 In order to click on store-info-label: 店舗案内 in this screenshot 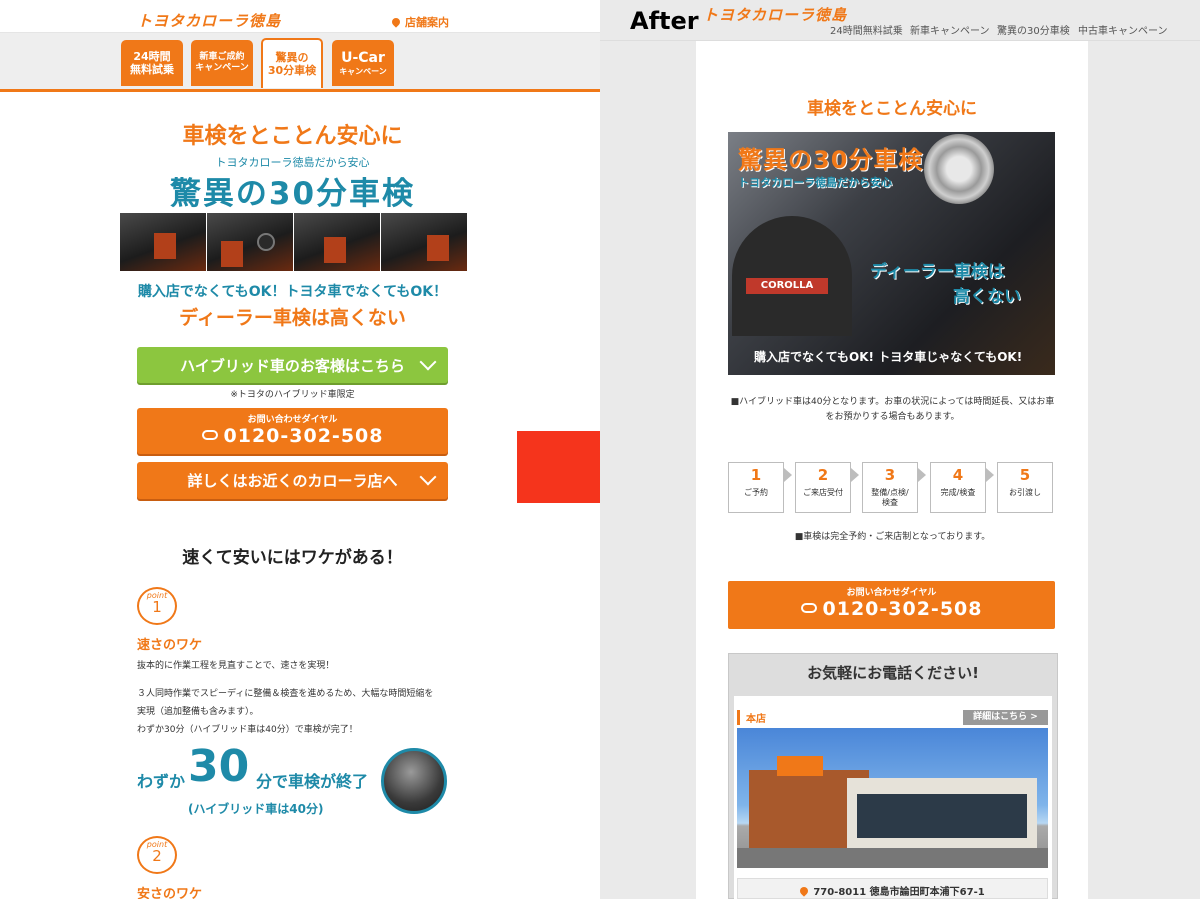, I will do `click(427, 22)`.